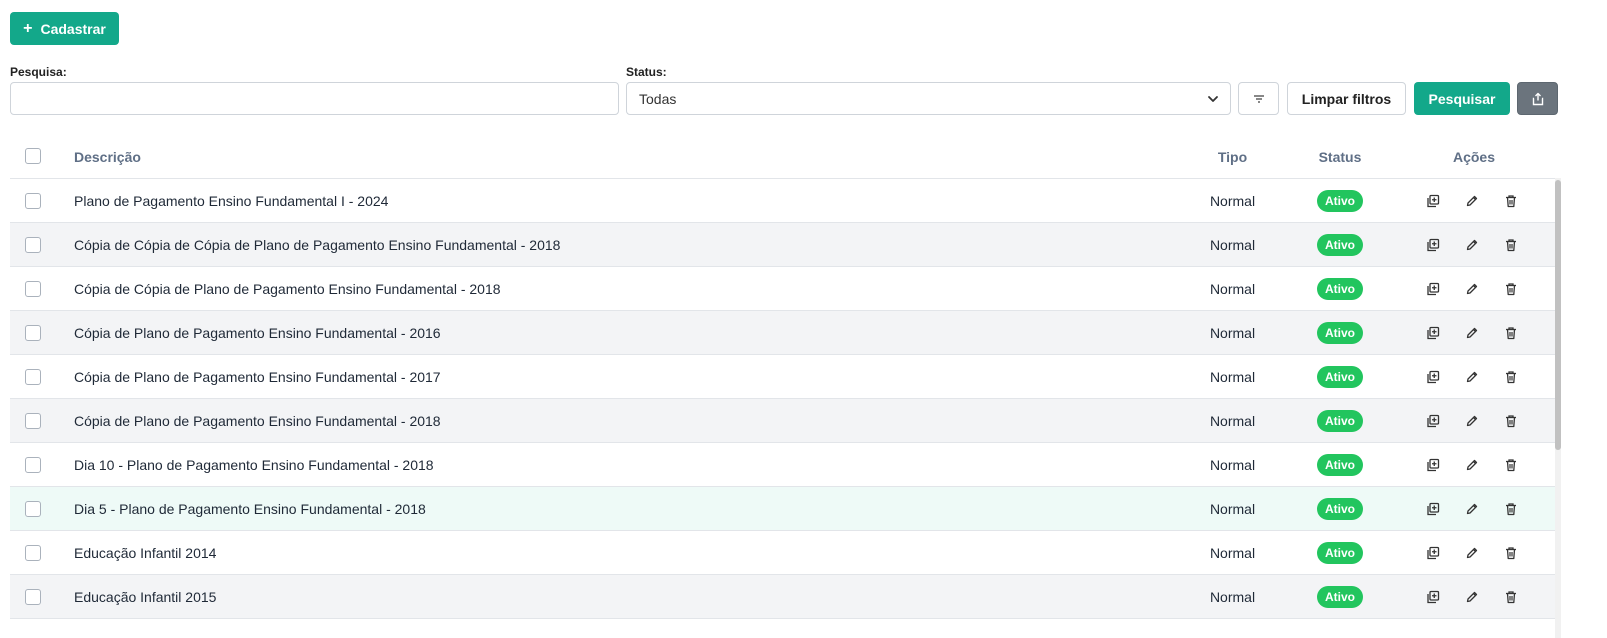 This screenshot has width=1607, height=638. Describe the element at coordinates (145, 597) in the screenshot. I see `cell-descricao: Educação Infantil 2015` at that location.